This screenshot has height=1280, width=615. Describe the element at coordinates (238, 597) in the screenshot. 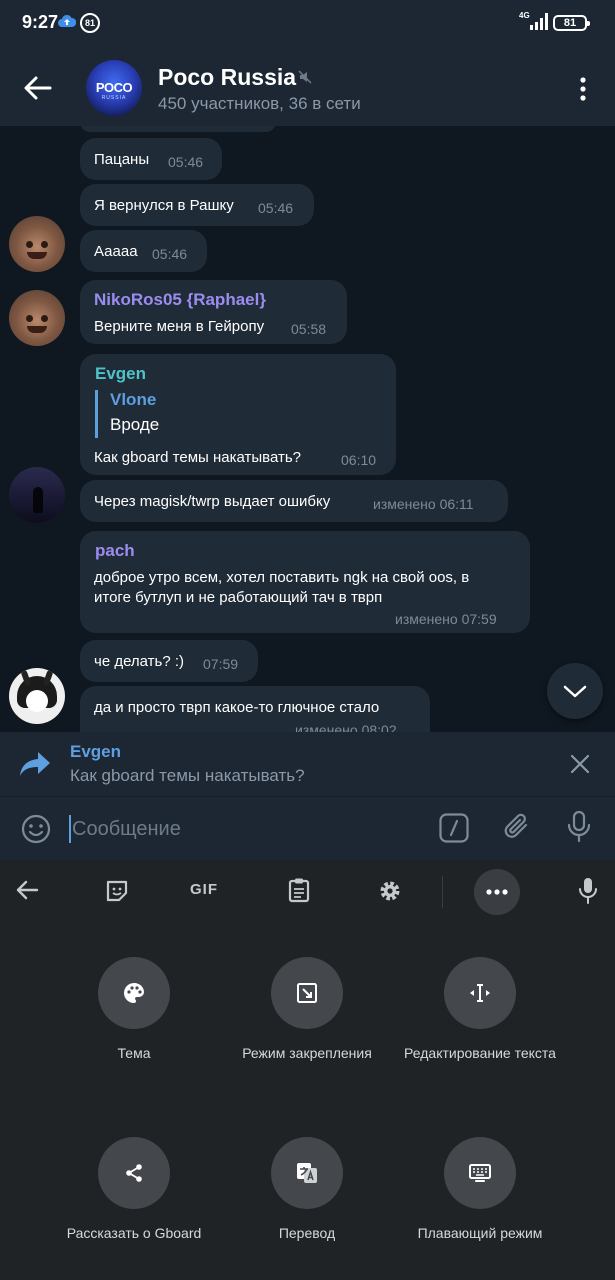

I see `message-text-line: итоге бутлуп и не работающий тач в тврп` at that location.